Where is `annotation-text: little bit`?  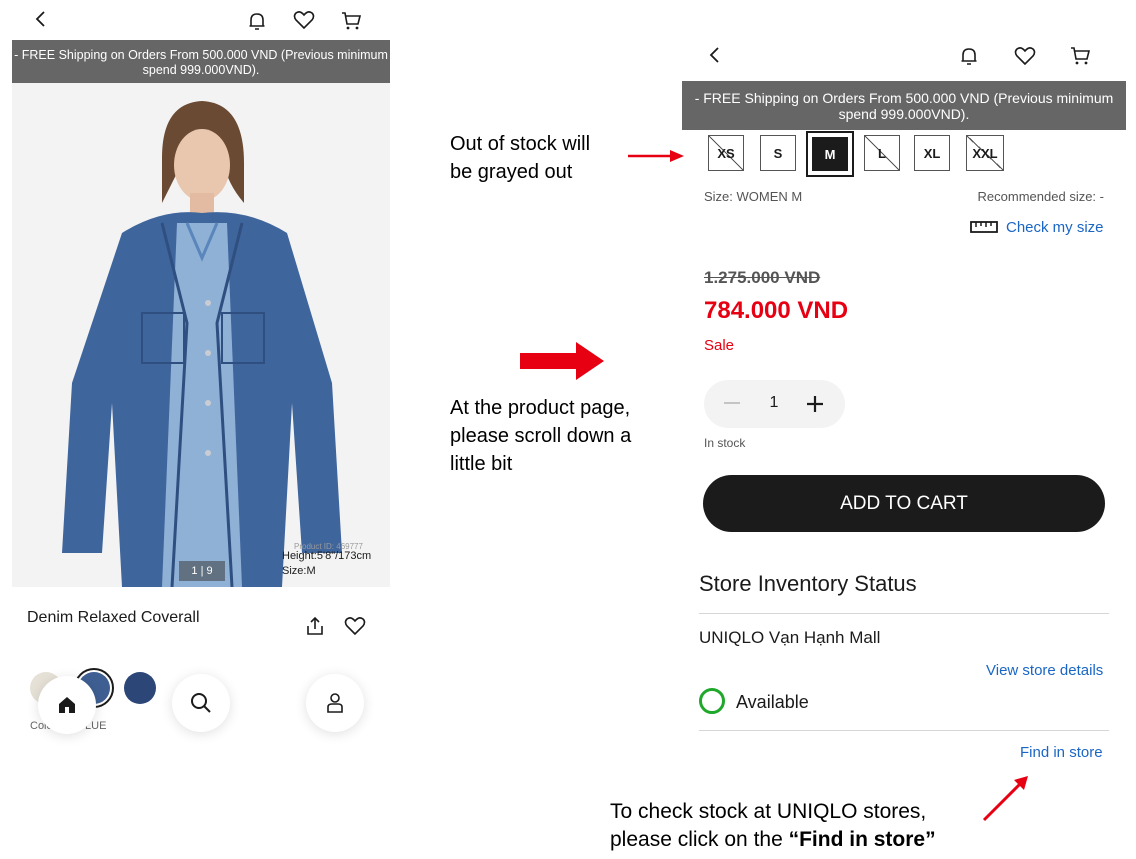 annotation-text: little bit is located at coordinates (481, 464).